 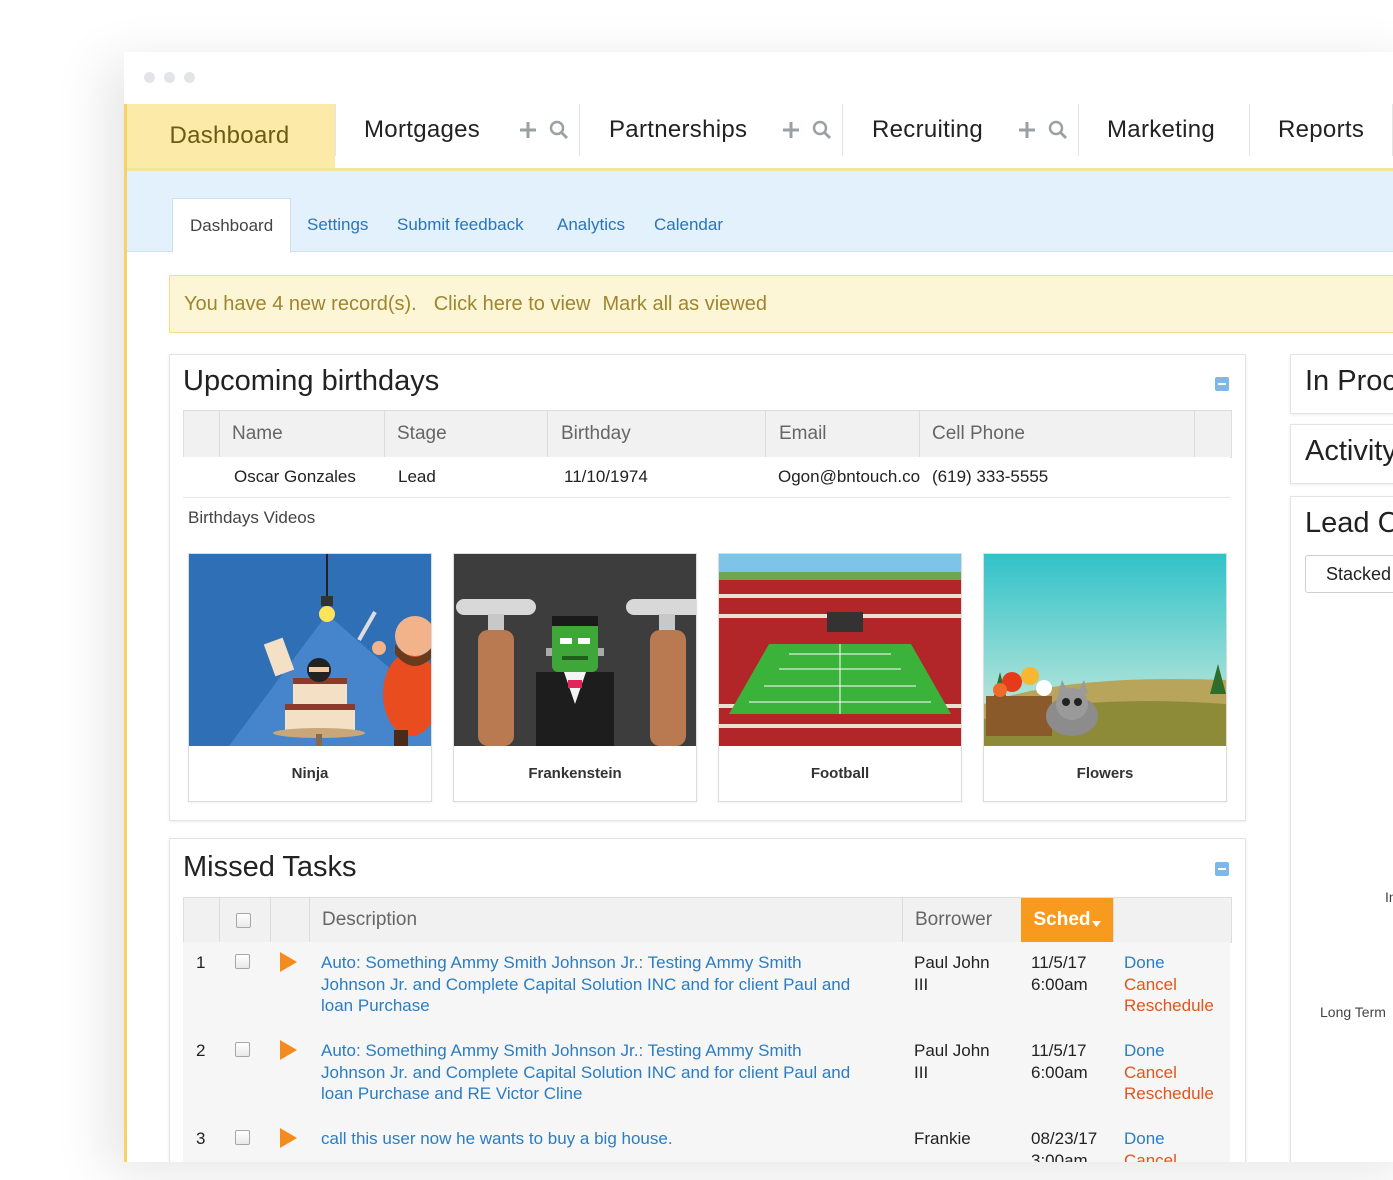 What do you see at coordinates (575, 650) in the screenshot?
I see `frankenstein-thumbnail` at bounding box center [575, 650].